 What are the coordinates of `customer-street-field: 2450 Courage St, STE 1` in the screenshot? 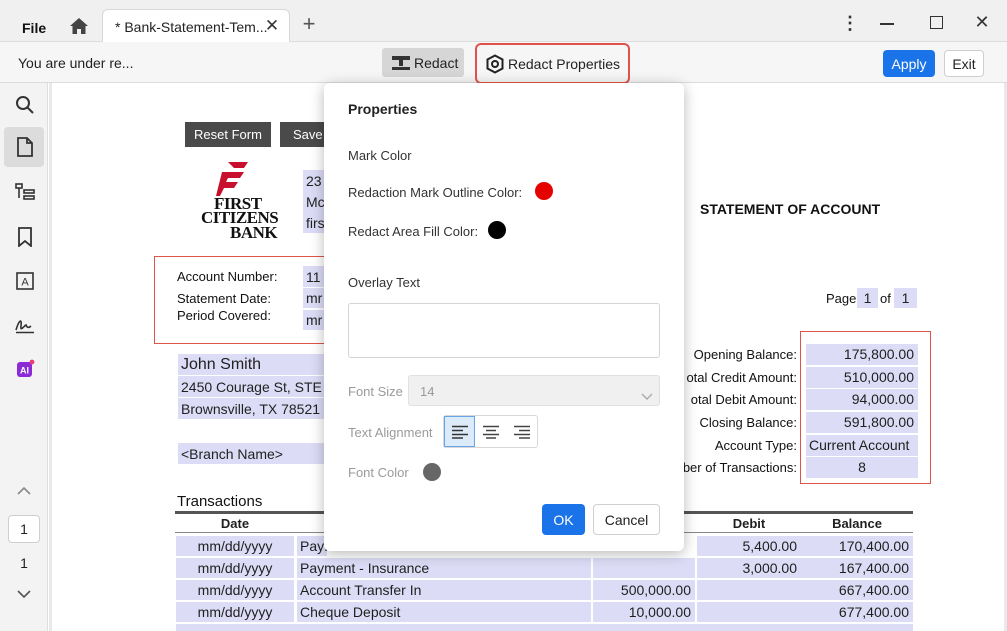 It's located at (251, 386).